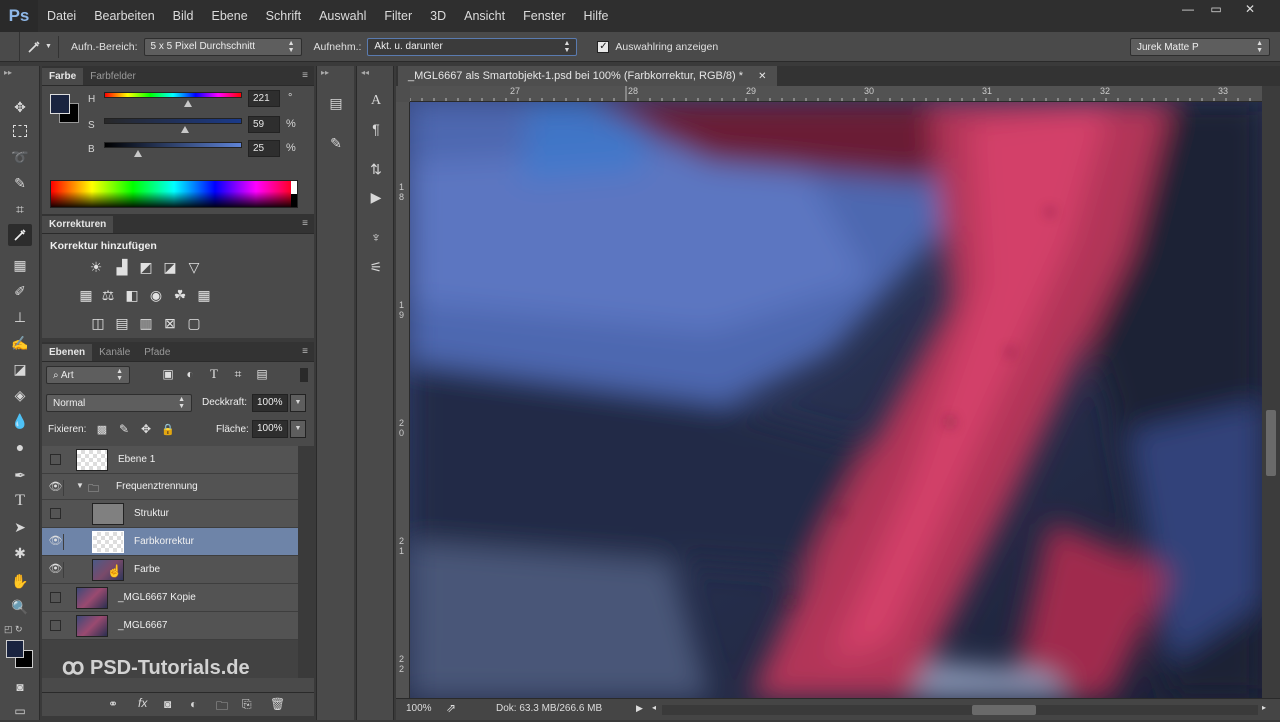 The height and width of the screenshot is (722, 1280). What do you see at coordinates (174, 194) in the screenshot?
I see `color-spectrum-ramp` at bounding box center [174, 194].